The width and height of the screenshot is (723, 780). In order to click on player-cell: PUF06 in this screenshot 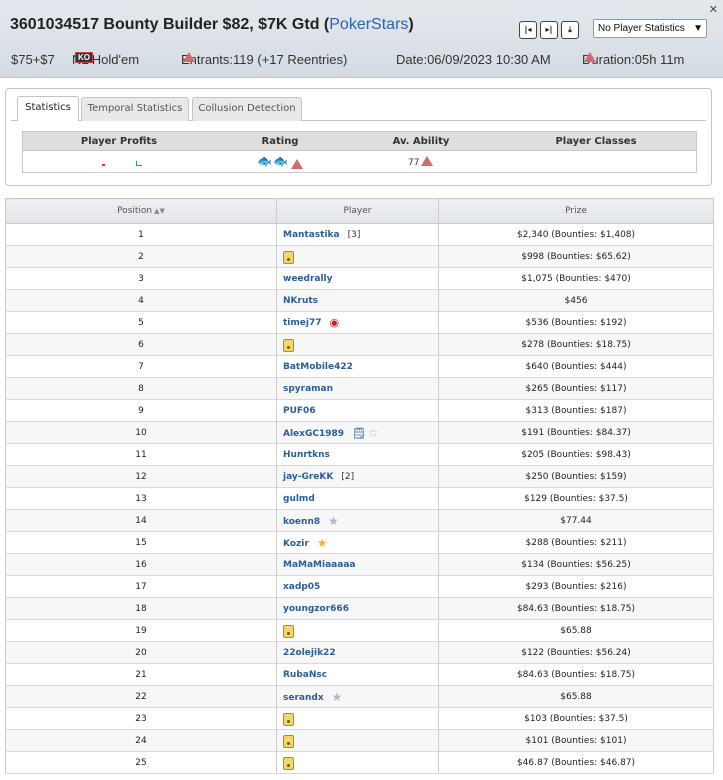, I will do `click(357, 410)`.